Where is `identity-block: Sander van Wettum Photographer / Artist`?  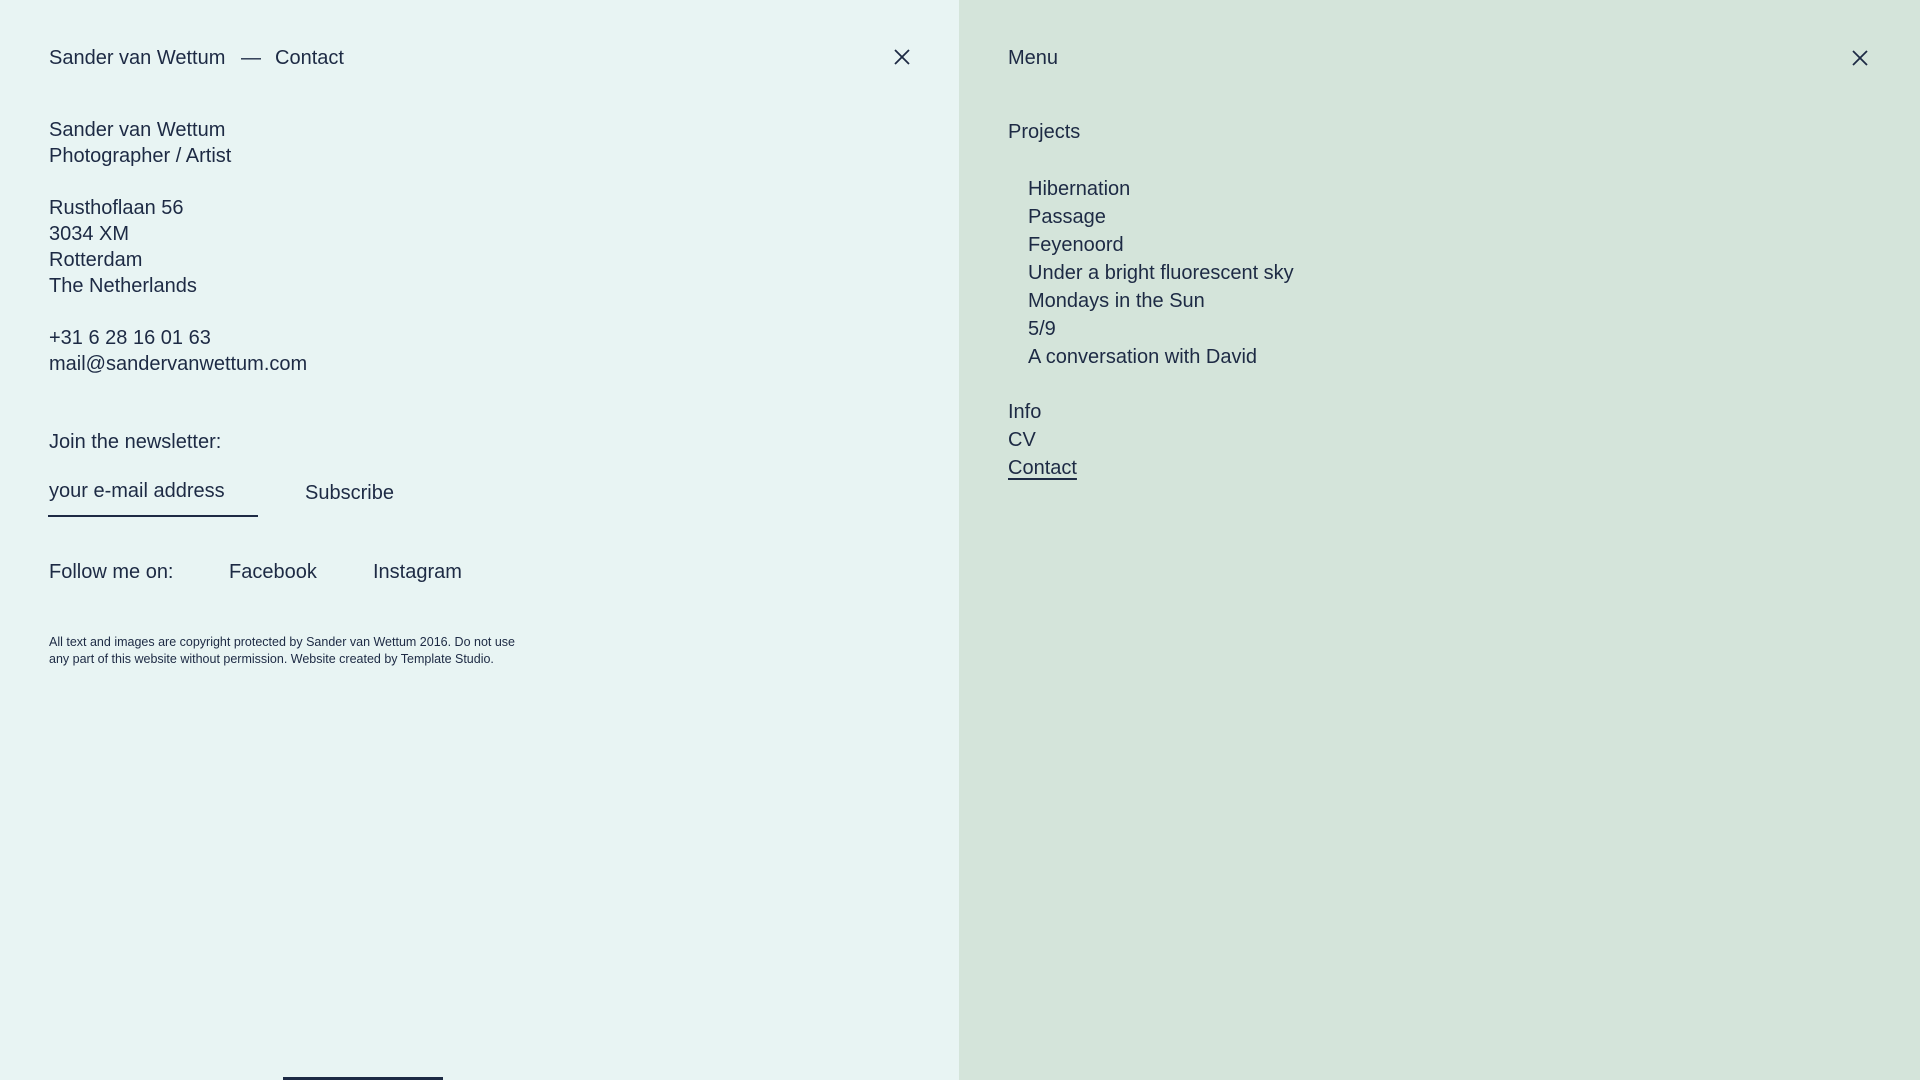
identity-block: Sander van Wettum Photographer / Artist is located at coordinates (140, 143).